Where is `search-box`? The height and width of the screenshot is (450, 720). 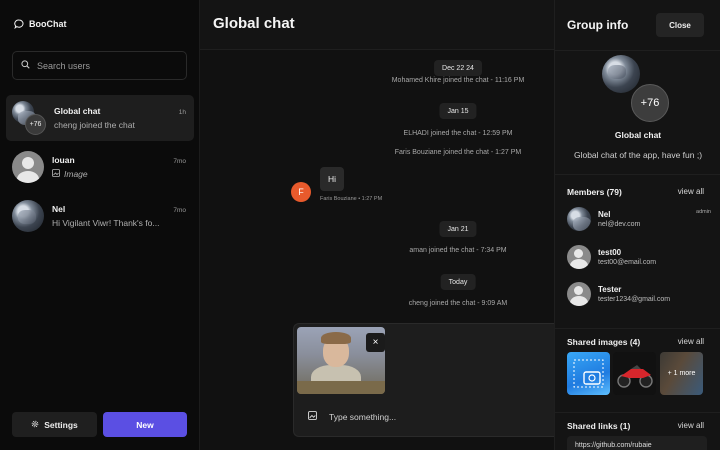
search-box is located at coordinates (99, 65).